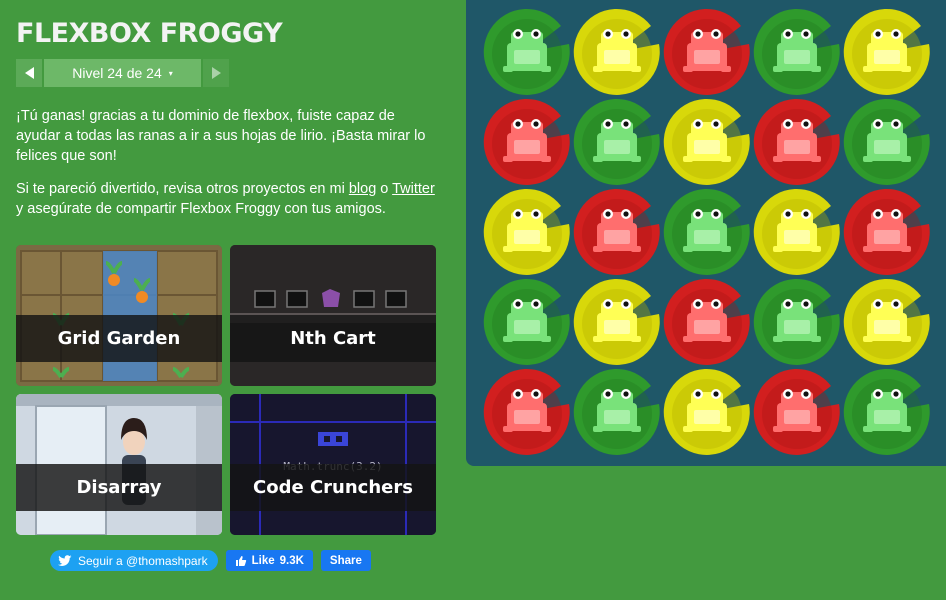 This screenshot has width=946, height=600. I want to click on project-card-label: Grid Garden, so click(119, 338).